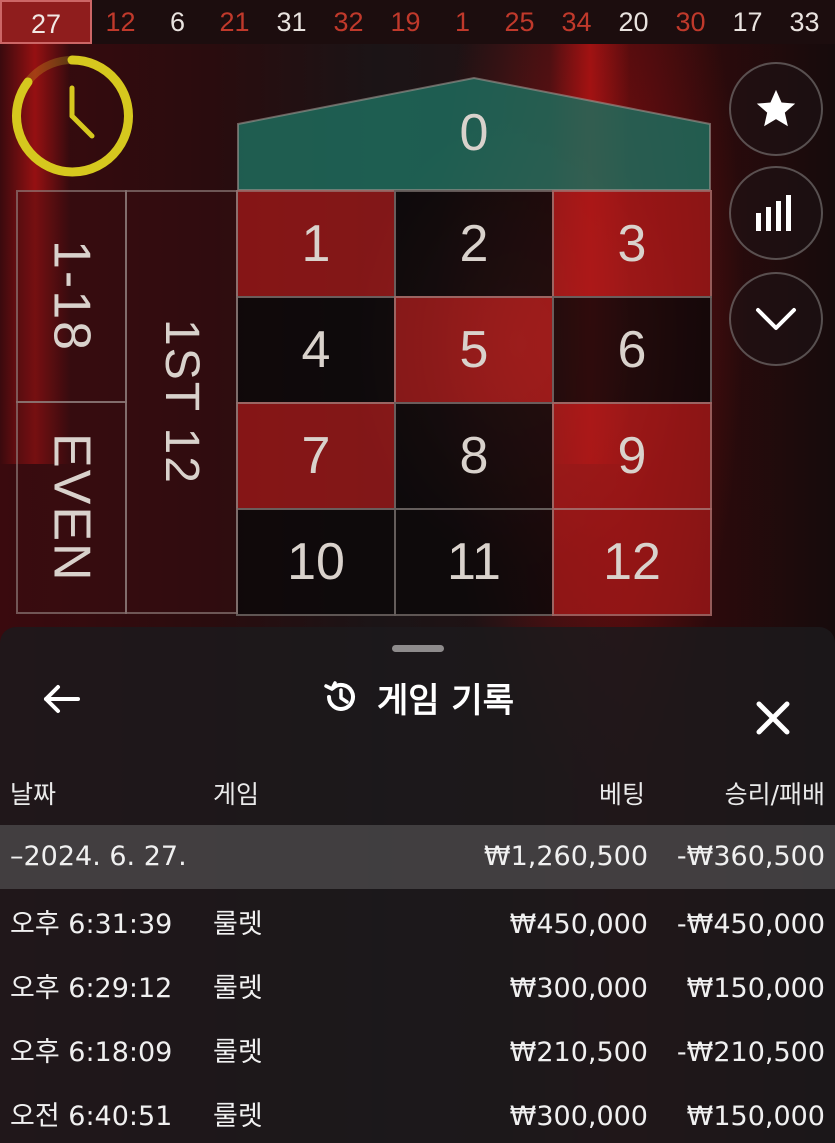  Describe the element at coordinates (91, 924) in the screenshot. I see `row-time: 오후 6:31:39` at that location.